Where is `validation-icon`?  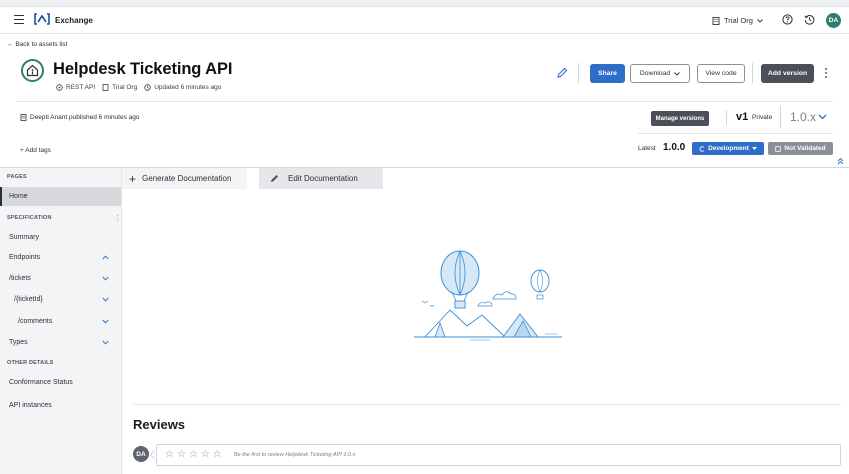
validation-icon is located at coordinates (778, 148).